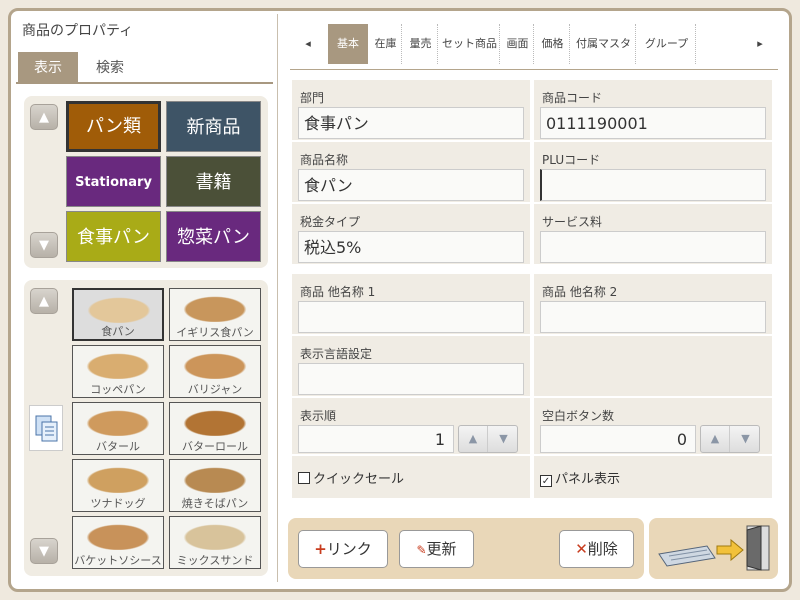 Image resolution: width=800 pixels, height=600 pixels. I want to click on delete-icon: ✕, so click(581, 549).